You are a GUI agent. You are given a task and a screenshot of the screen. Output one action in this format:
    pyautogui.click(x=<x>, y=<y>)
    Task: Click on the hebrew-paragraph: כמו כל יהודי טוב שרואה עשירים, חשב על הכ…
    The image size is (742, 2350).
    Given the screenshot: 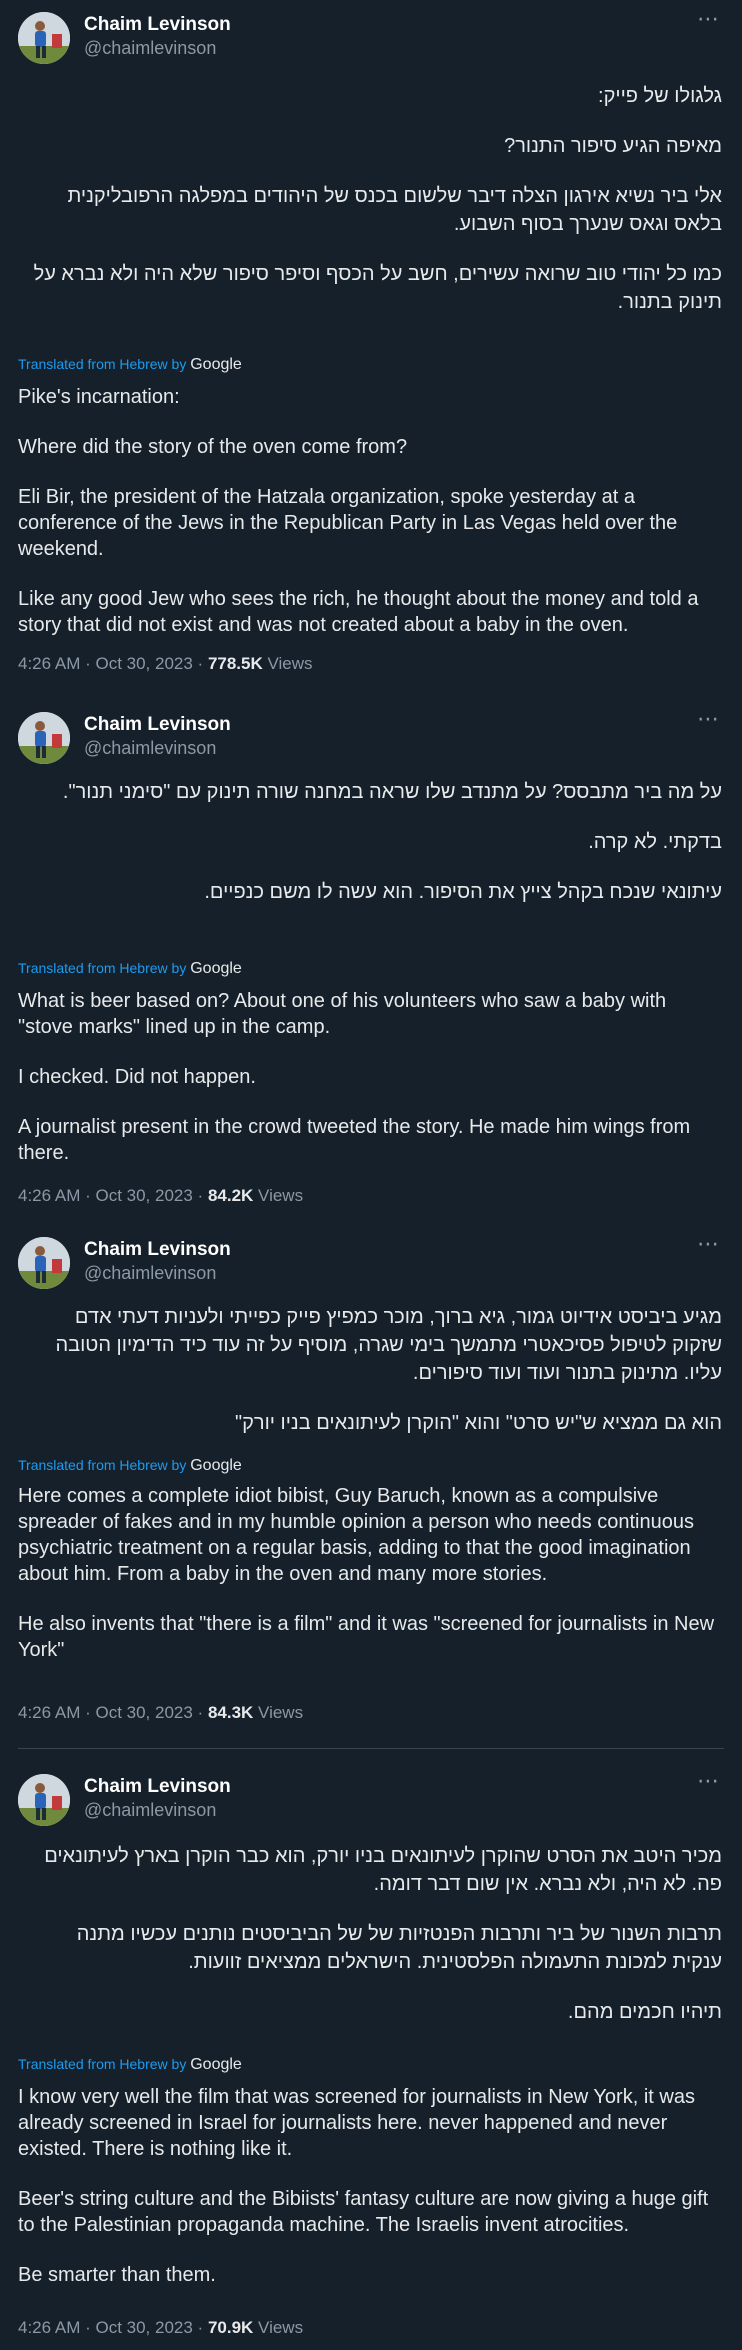 What is the action you would take?
    pyautogui.click(x=377, y=288)
    